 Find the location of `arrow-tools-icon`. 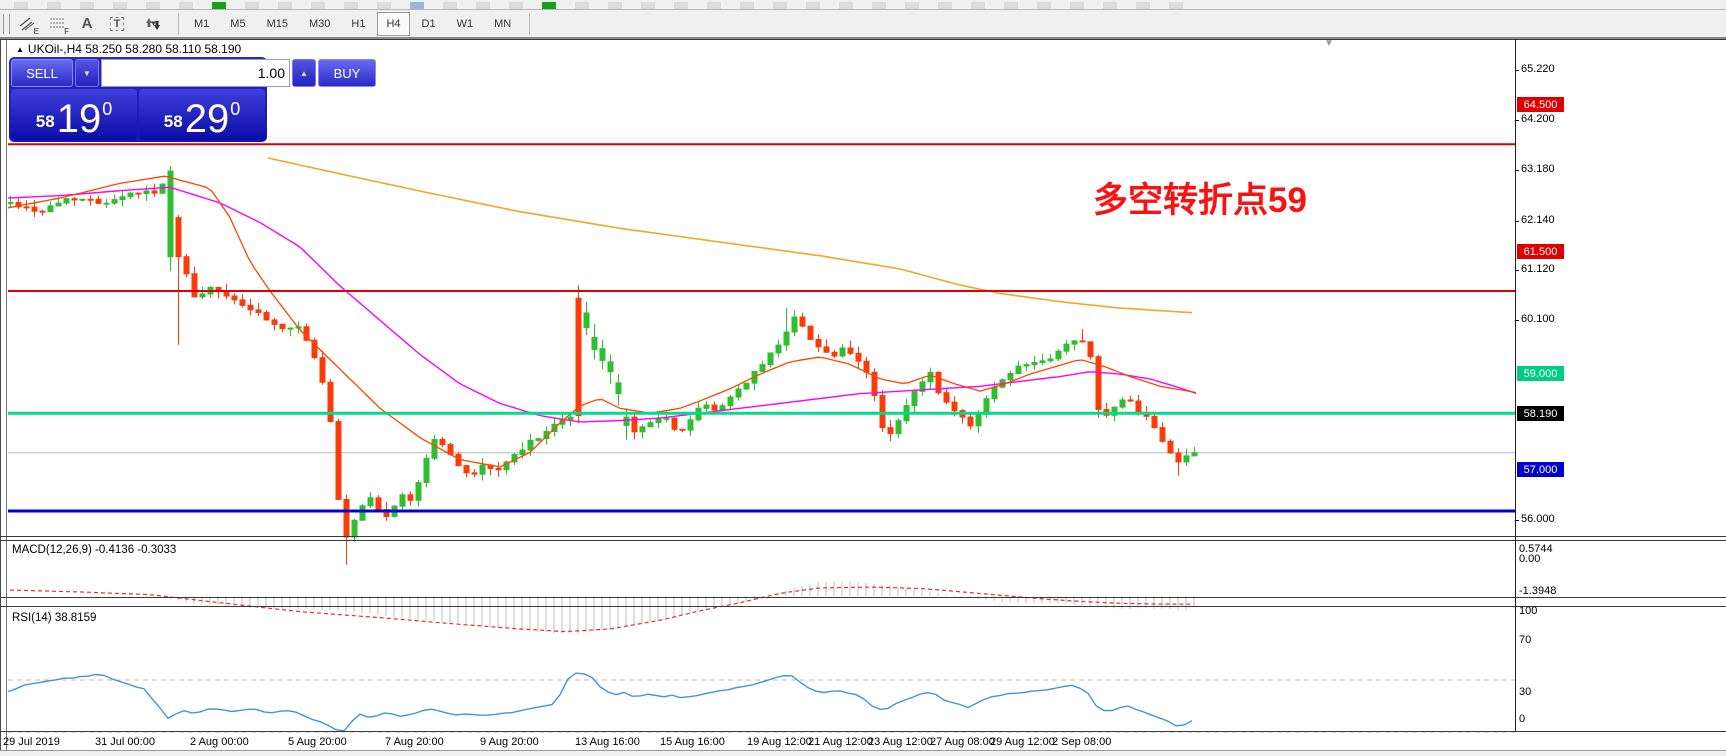

arrow-tools-icon is located at coordinates (153, 23).